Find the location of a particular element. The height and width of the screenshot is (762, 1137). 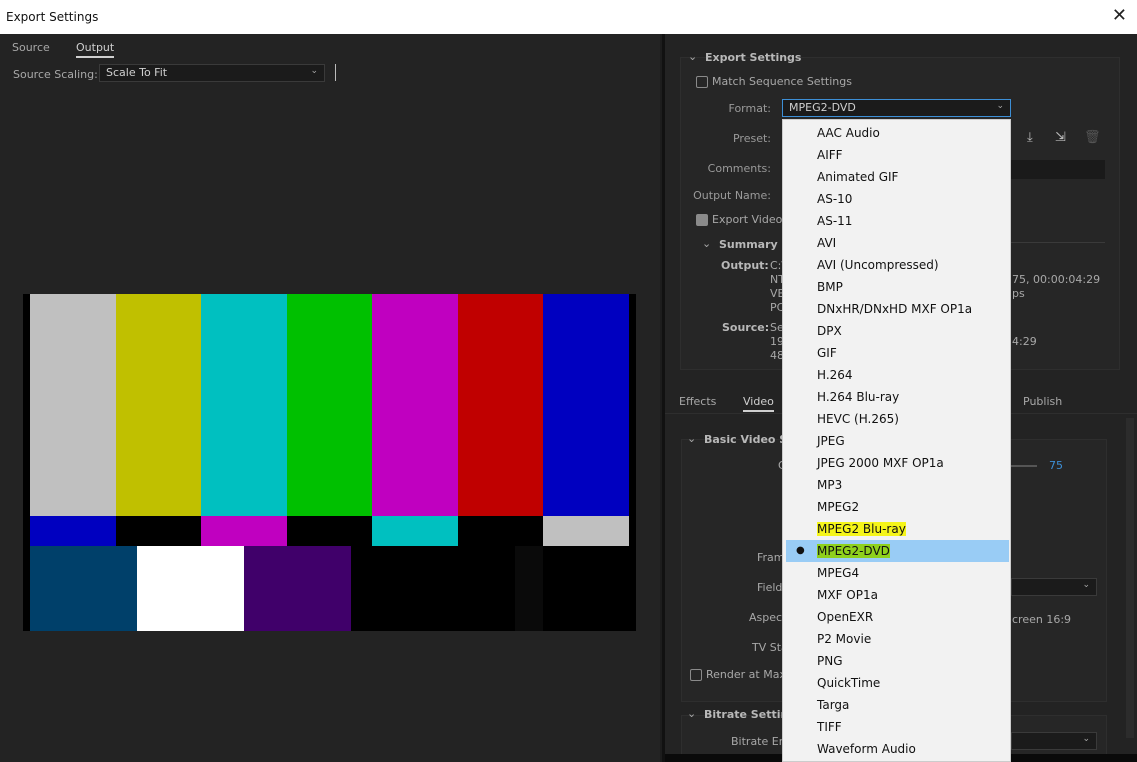

format-option-label: H.264 is located at coordinates (835, 375).